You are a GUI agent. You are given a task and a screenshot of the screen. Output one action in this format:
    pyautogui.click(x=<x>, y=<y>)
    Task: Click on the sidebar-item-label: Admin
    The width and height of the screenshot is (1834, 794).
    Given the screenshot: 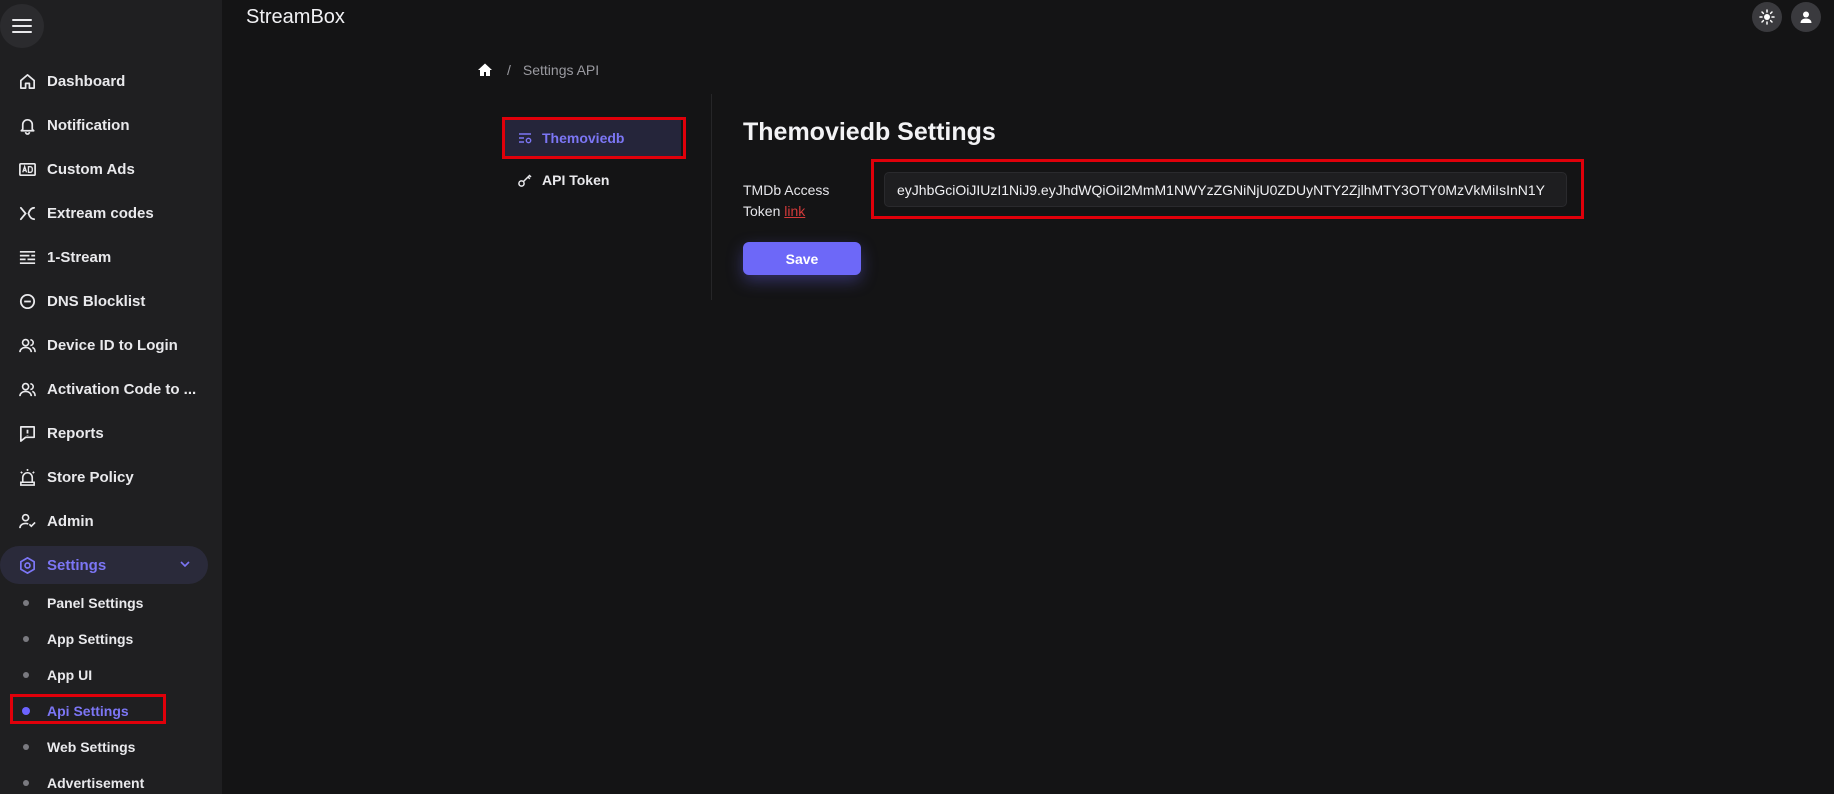 What is the action you would take?
    pyautogui.click(x=70, y=521)
    